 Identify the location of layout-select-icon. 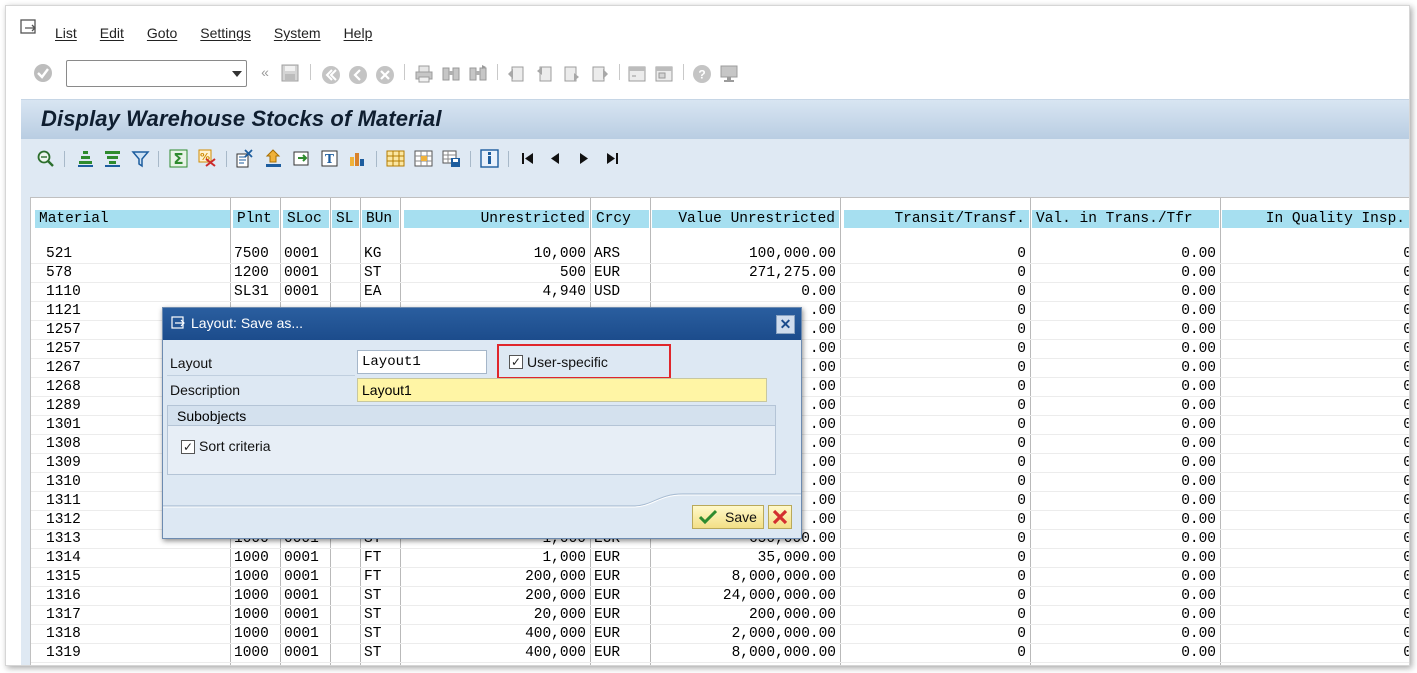
(423, 158).